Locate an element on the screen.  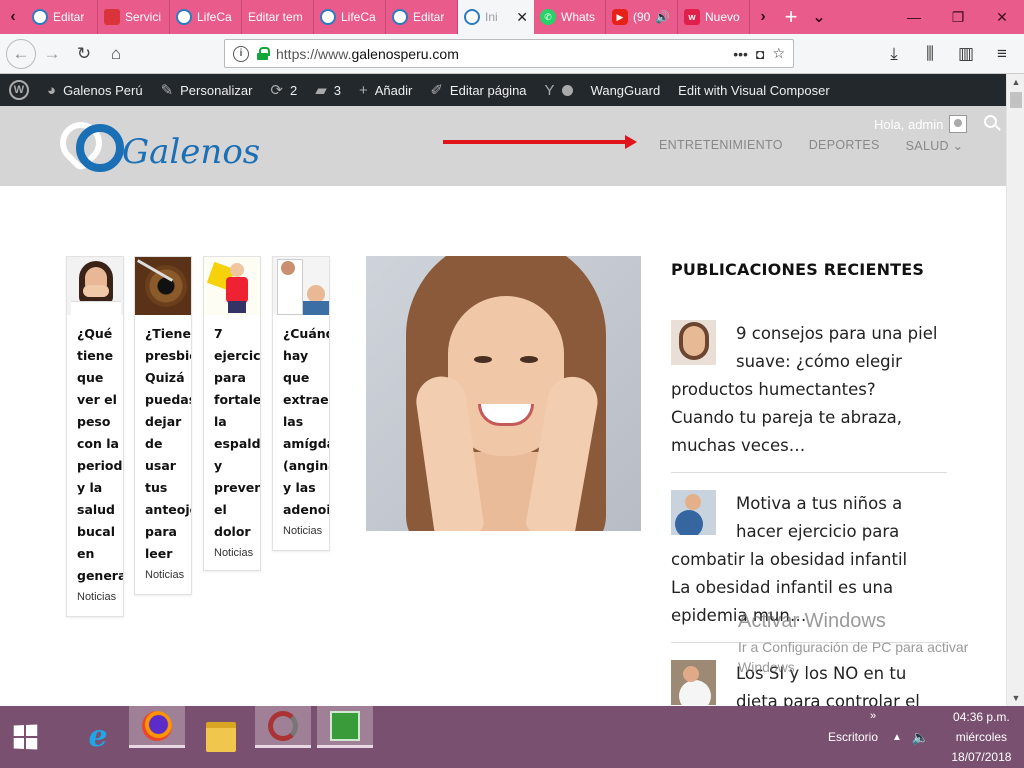
taskbar-clock: 04:36 p.m. miércoles 18/07/2018 is located at coordinates (981, 737).